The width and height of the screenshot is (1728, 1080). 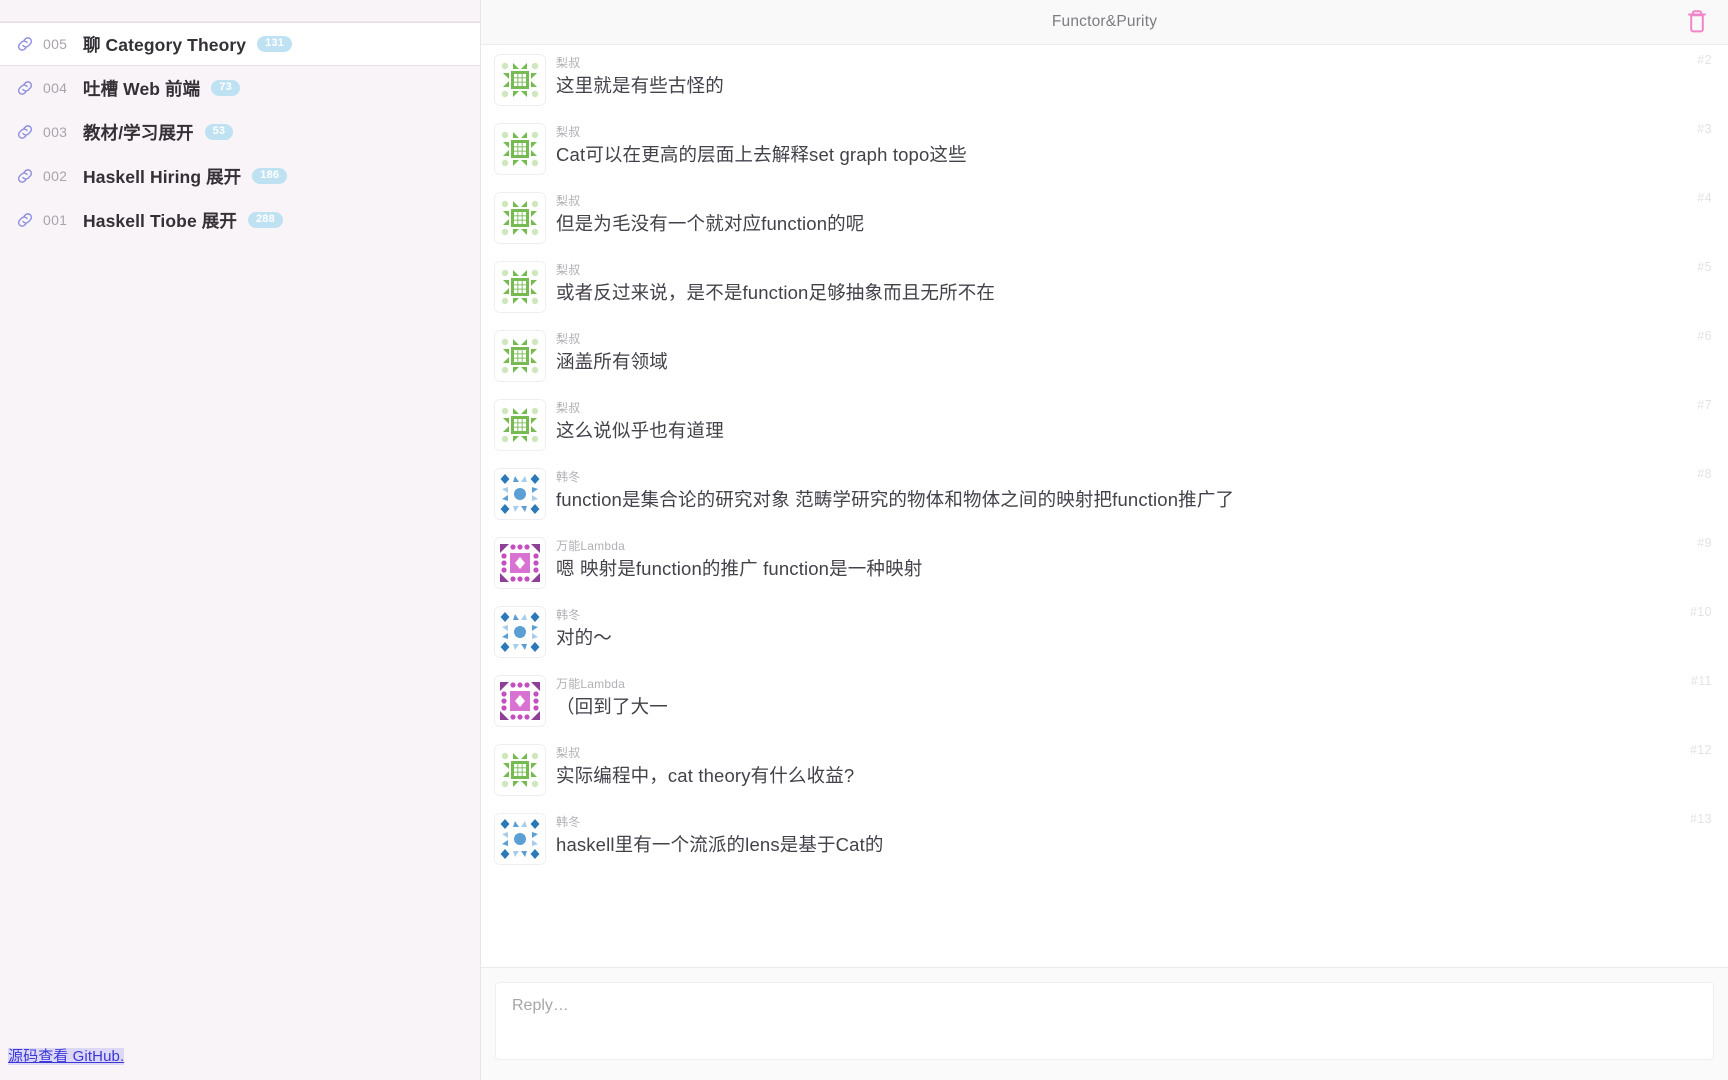 I want to click on message-index: #7, so click(x=1704, y=405).